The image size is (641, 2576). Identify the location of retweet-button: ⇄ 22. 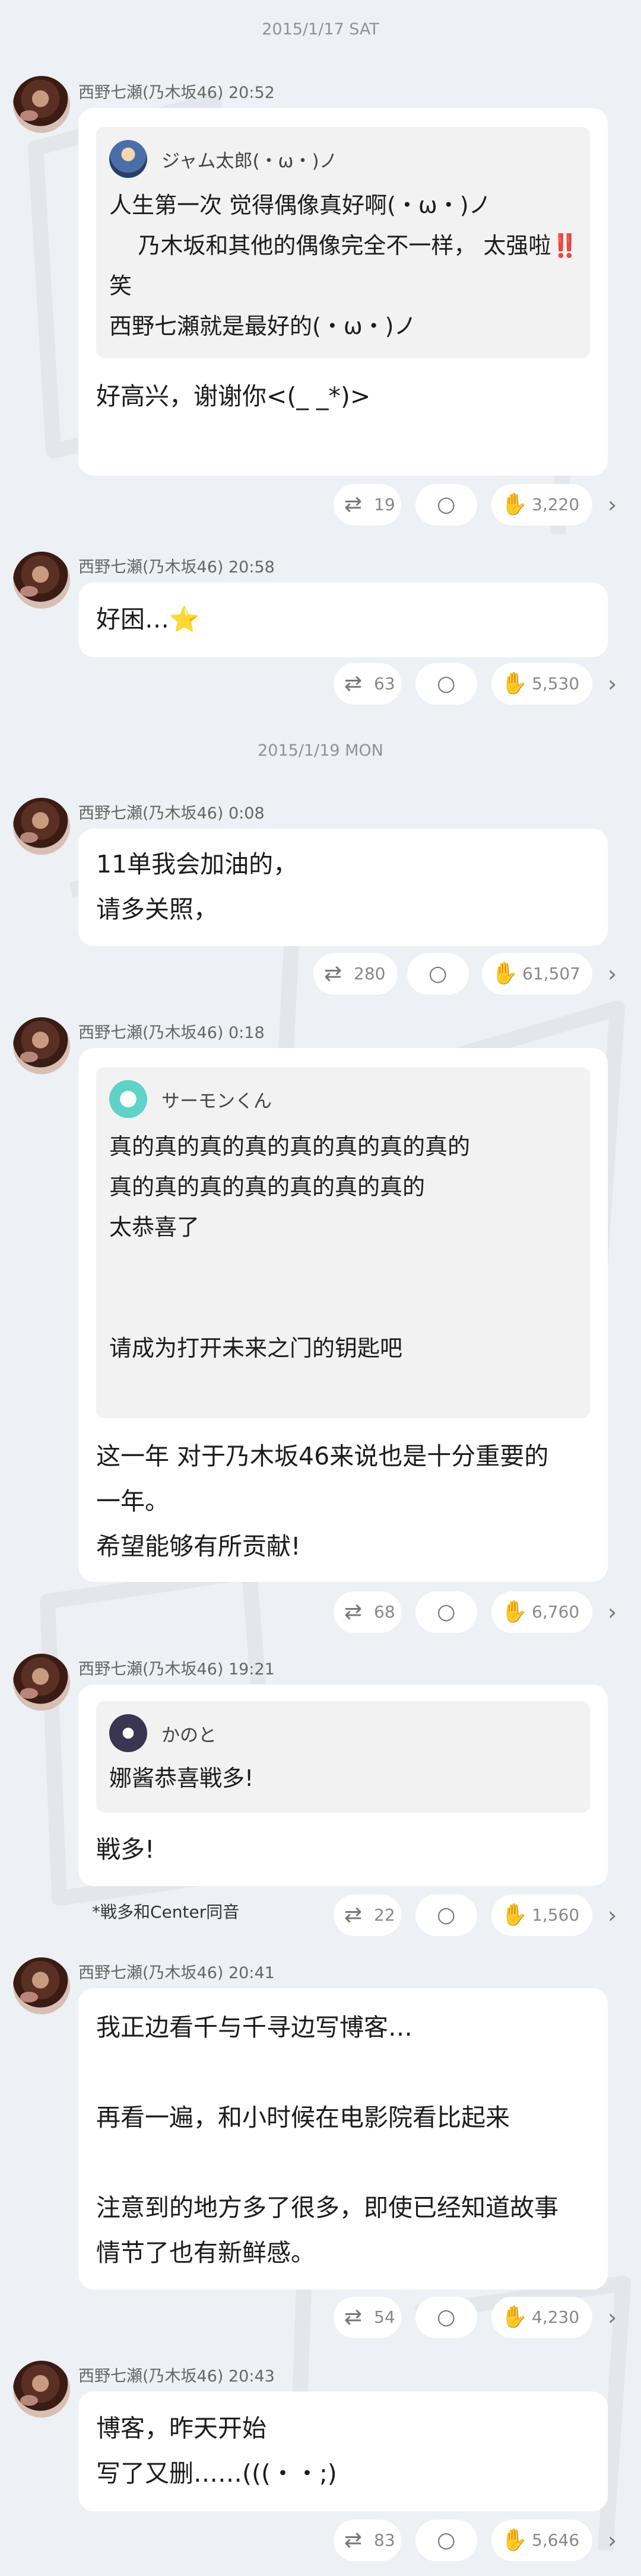
(367, 1915).